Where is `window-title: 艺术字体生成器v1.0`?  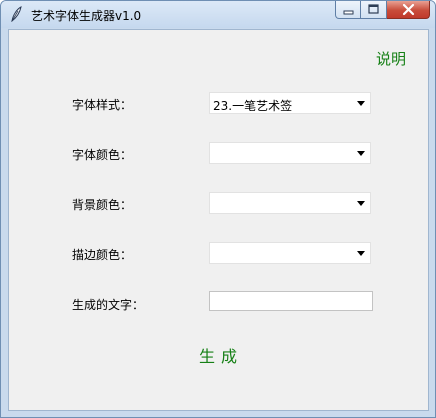
window-title: 艺术字体生成器v1.0 is located at coordinates (86, 16).